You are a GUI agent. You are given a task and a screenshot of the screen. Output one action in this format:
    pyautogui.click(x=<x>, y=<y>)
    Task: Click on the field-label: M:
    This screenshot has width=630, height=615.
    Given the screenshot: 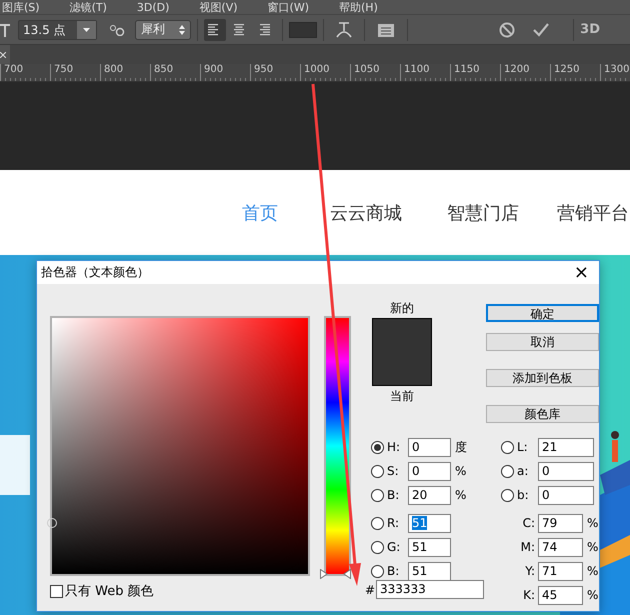 What is the action you would take?
    pyautogui.click(x=528, y=547)
    